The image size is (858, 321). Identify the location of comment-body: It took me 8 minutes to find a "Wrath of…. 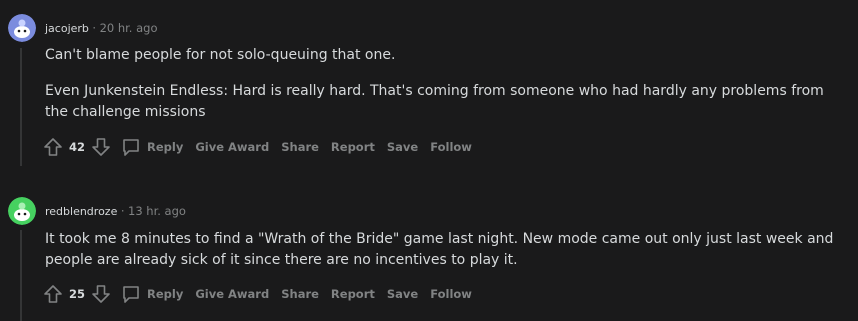
(445, 250).